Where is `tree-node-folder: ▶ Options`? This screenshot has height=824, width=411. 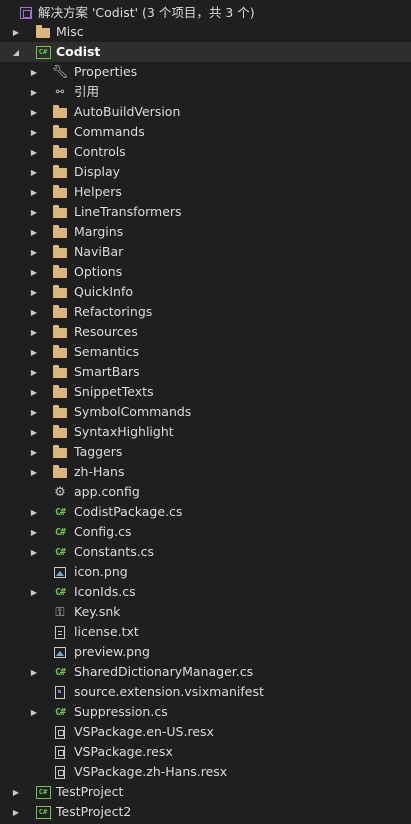 tree-node-folder: ▶ Options is located at coordinates (205, 272).